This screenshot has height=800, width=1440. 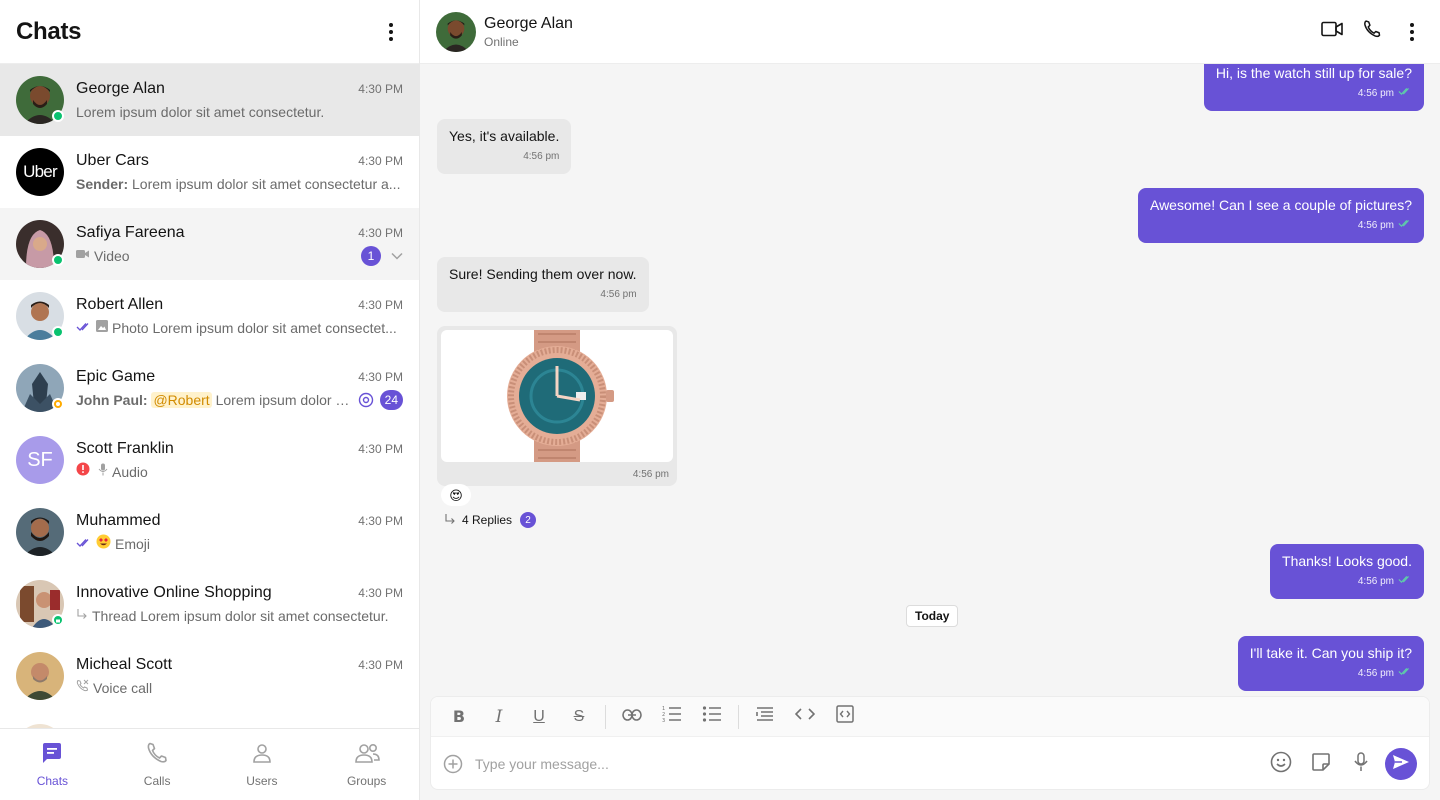 I want to click on voice-record-button, so click(x=1361, y=764).